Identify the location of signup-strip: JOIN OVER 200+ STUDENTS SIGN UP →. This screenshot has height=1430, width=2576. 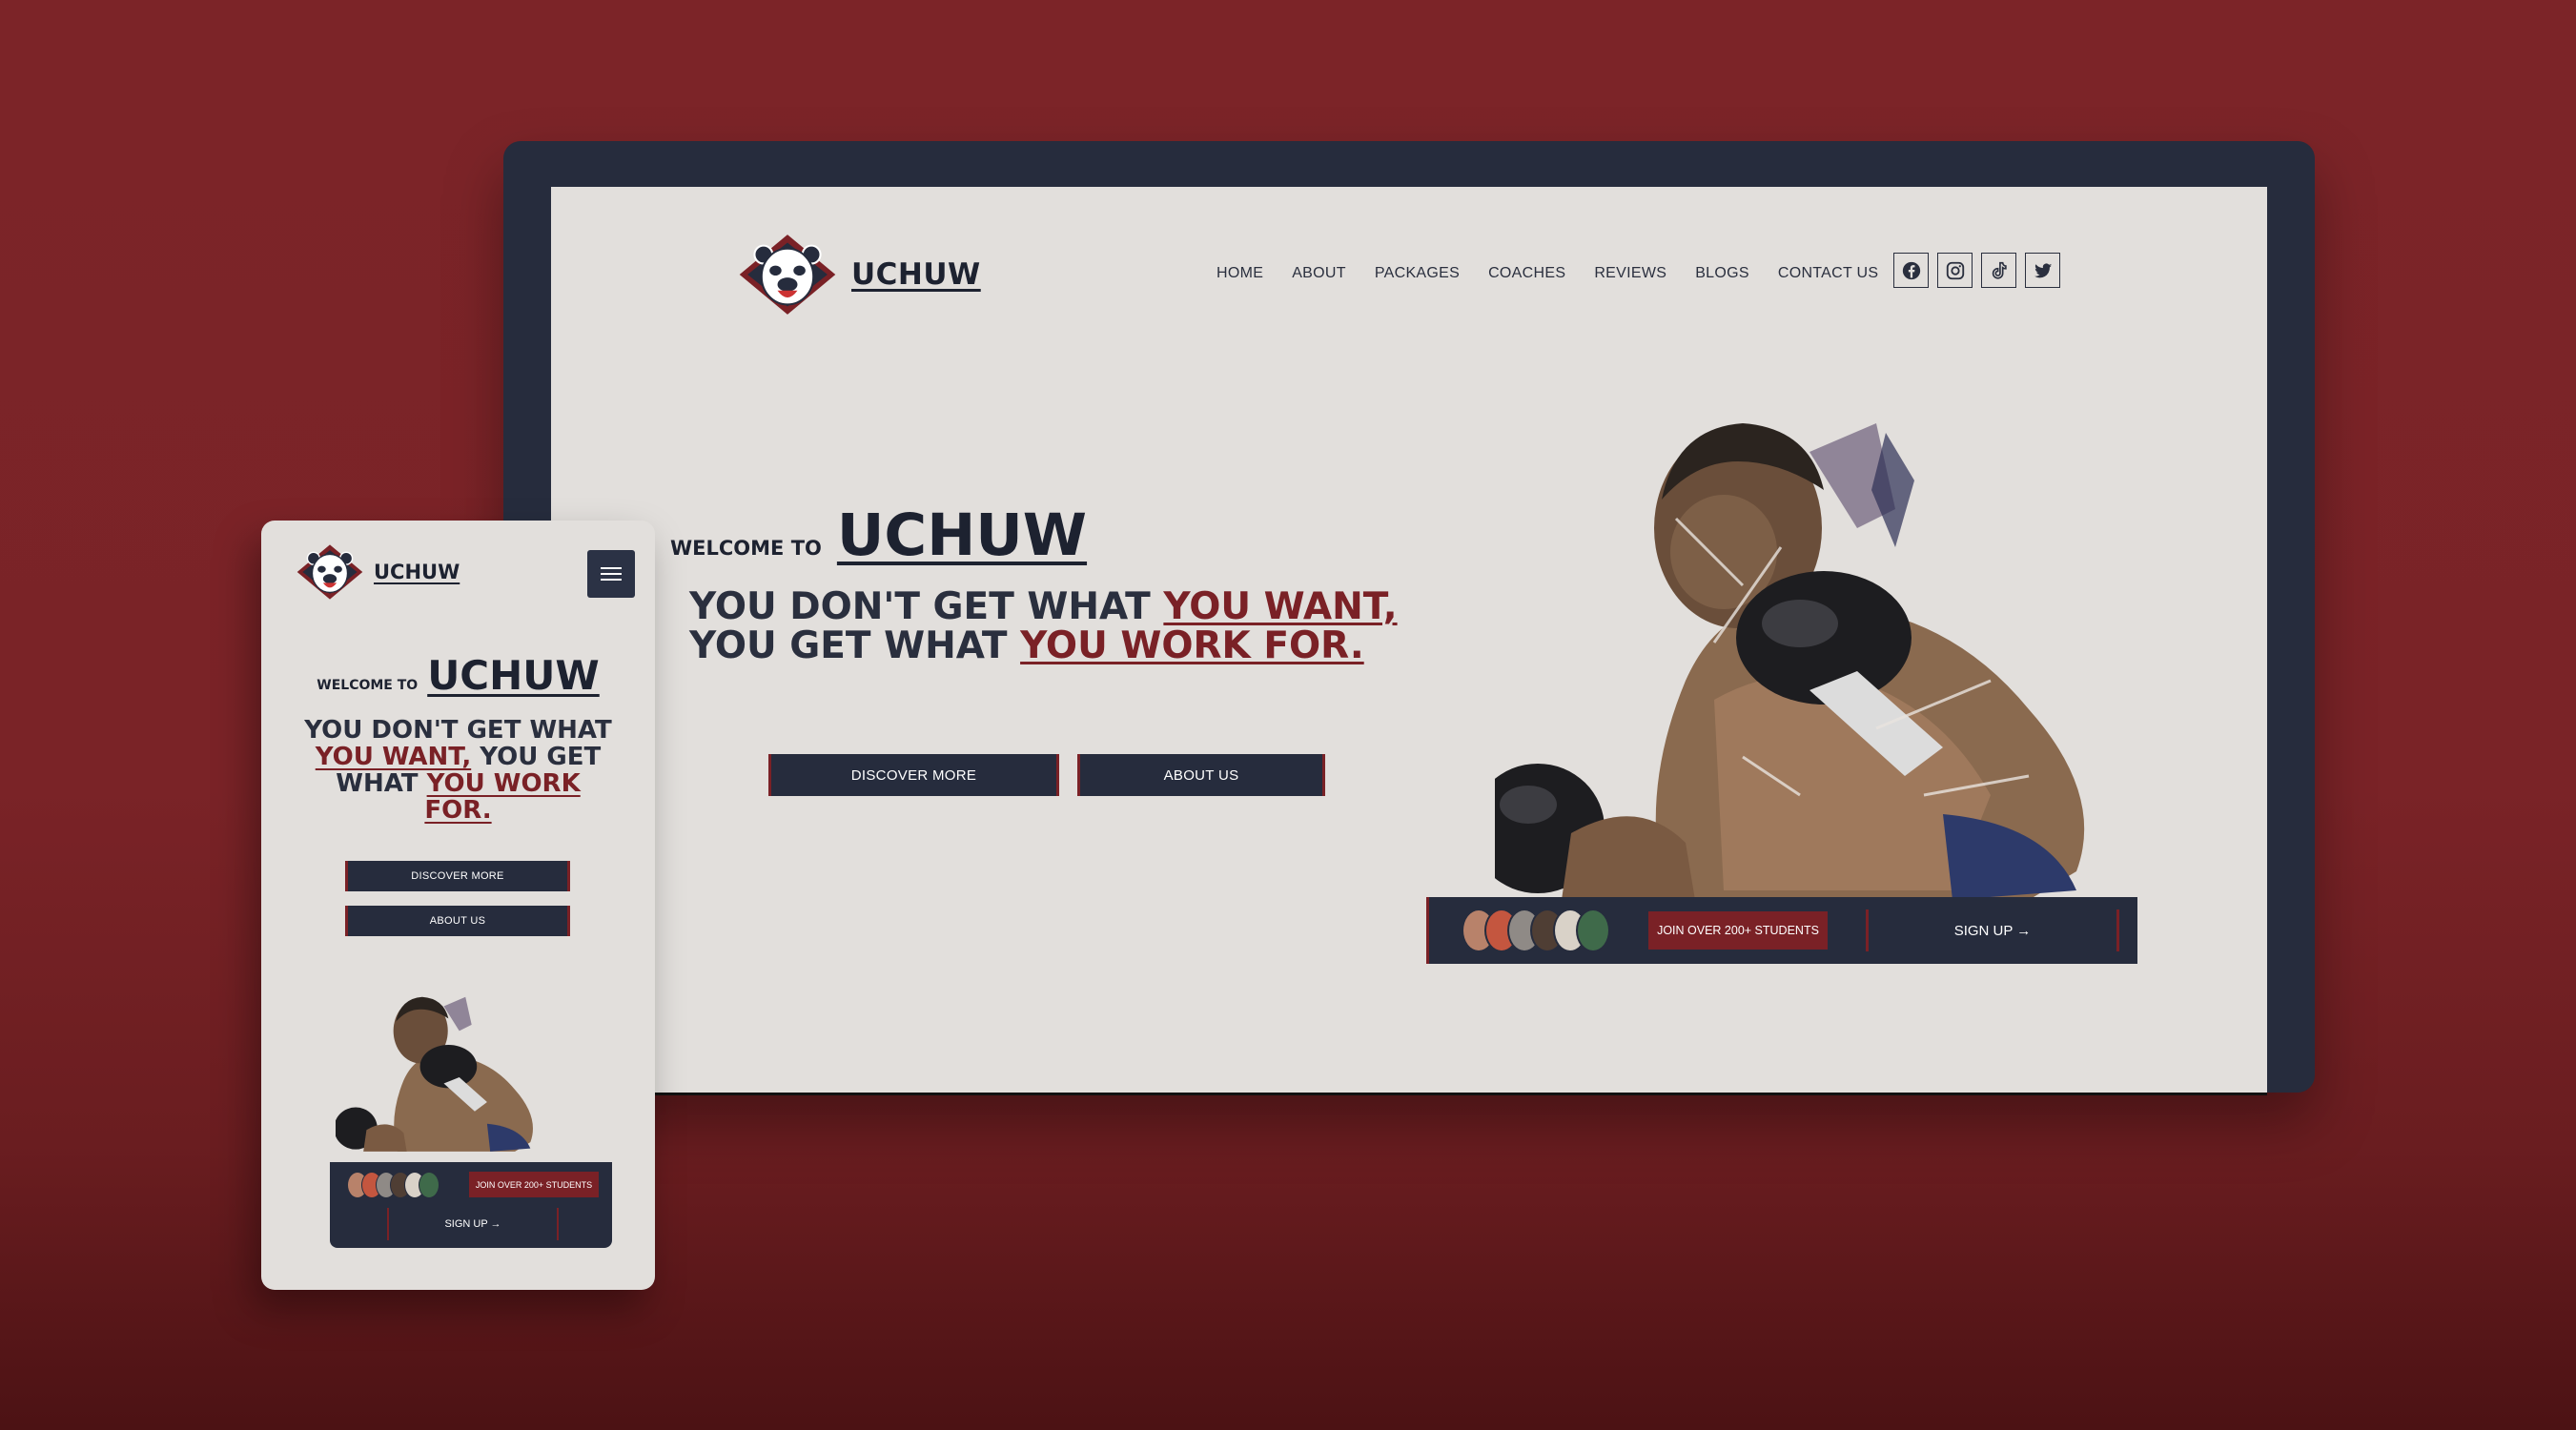
(1782, 930).